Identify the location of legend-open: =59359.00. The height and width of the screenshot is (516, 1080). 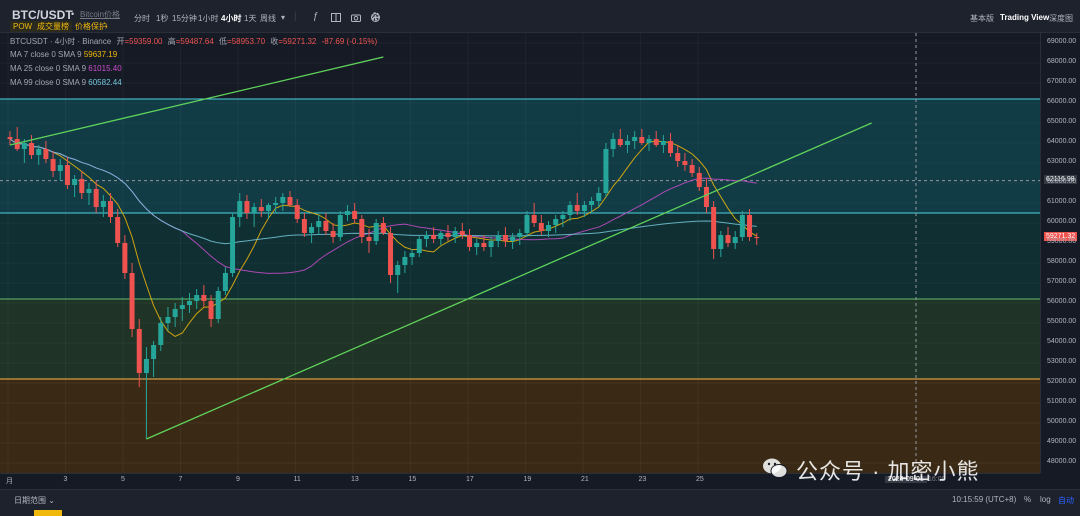
(143, 41).